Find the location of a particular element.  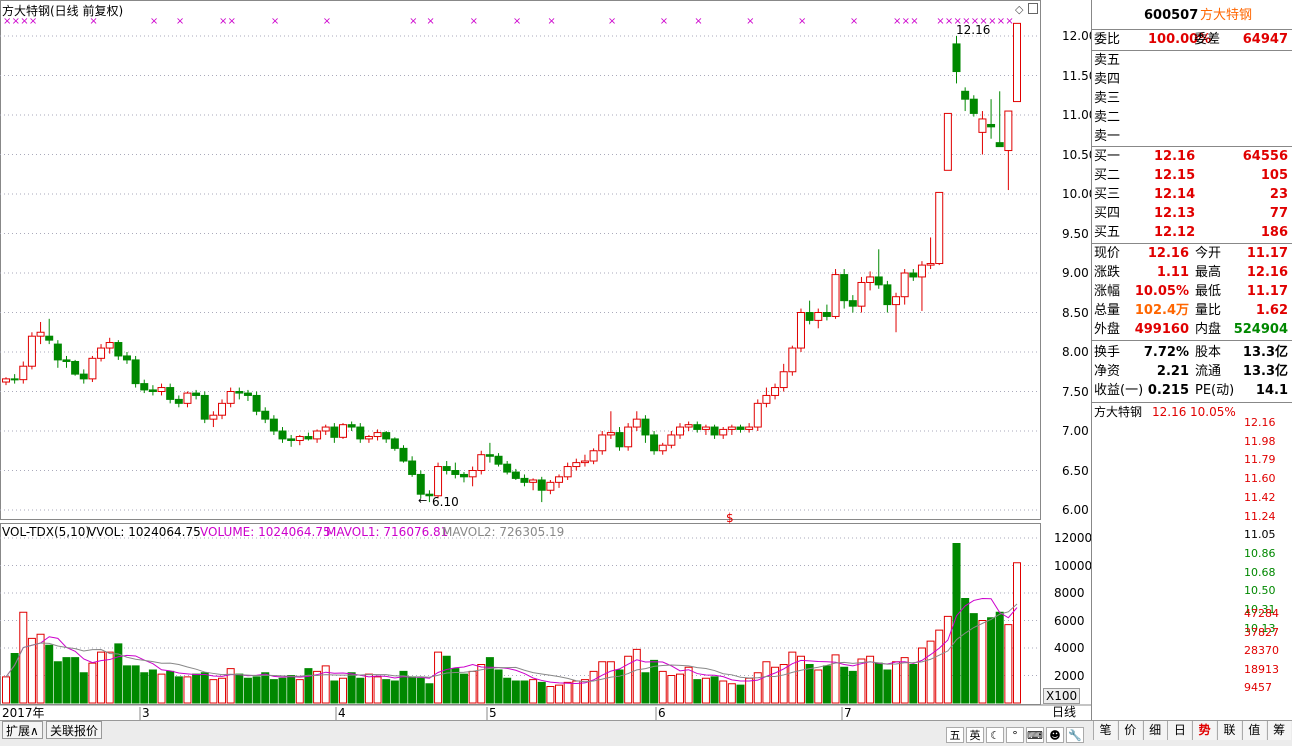

volume-tick: 10000 is located at coordinates (1073, 565).